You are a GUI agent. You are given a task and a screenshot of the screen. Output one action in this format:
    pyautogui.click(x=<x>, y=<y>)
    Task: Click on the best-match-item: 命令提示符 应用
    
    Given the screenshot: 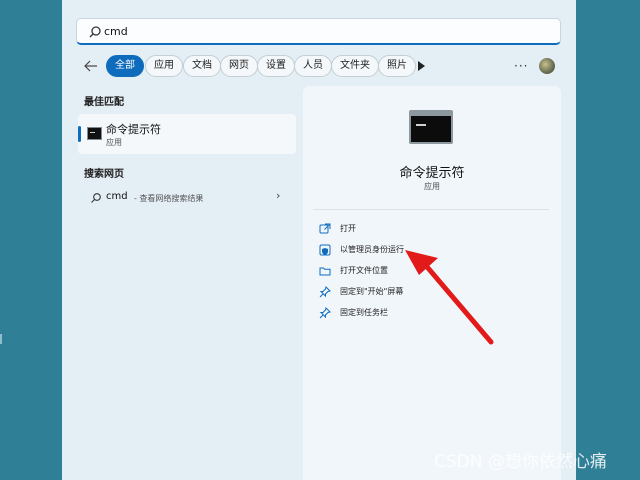 What is the action you would take?
    pyautogui.click(x=187, y=134)
    